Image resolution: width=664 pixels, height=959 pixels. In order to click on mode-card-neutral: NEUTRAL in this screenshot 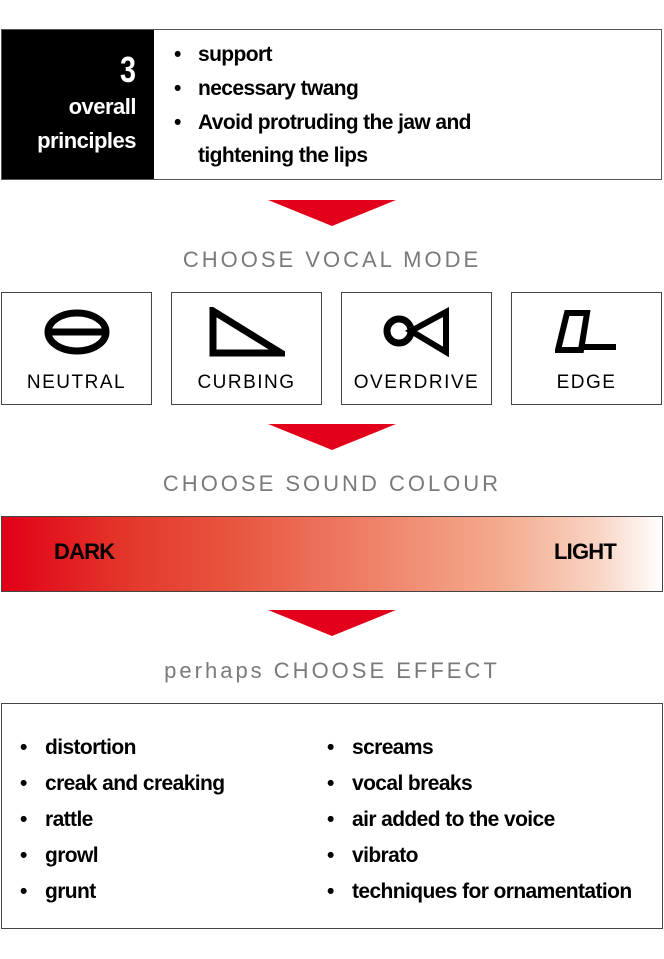, I will do `click(76, 348)`.